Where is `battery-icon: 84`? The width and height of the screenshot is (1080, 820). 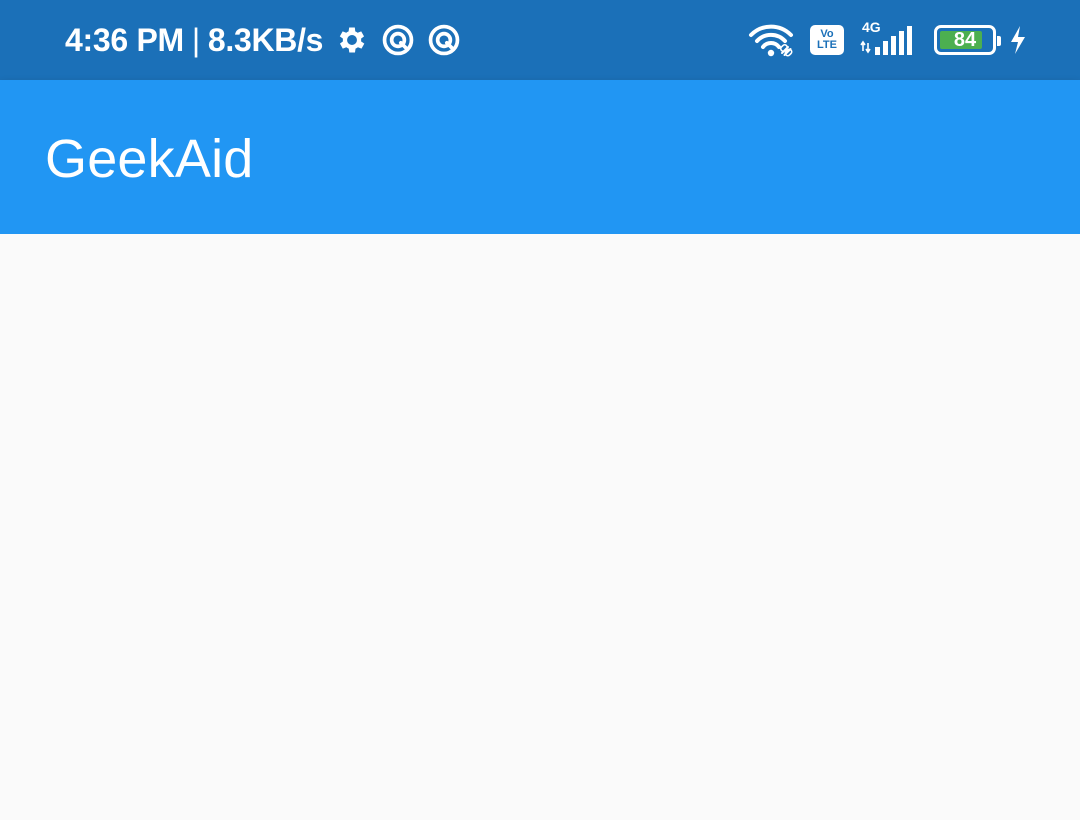 battery-icon: 84 is located at coordinates (967, 40).